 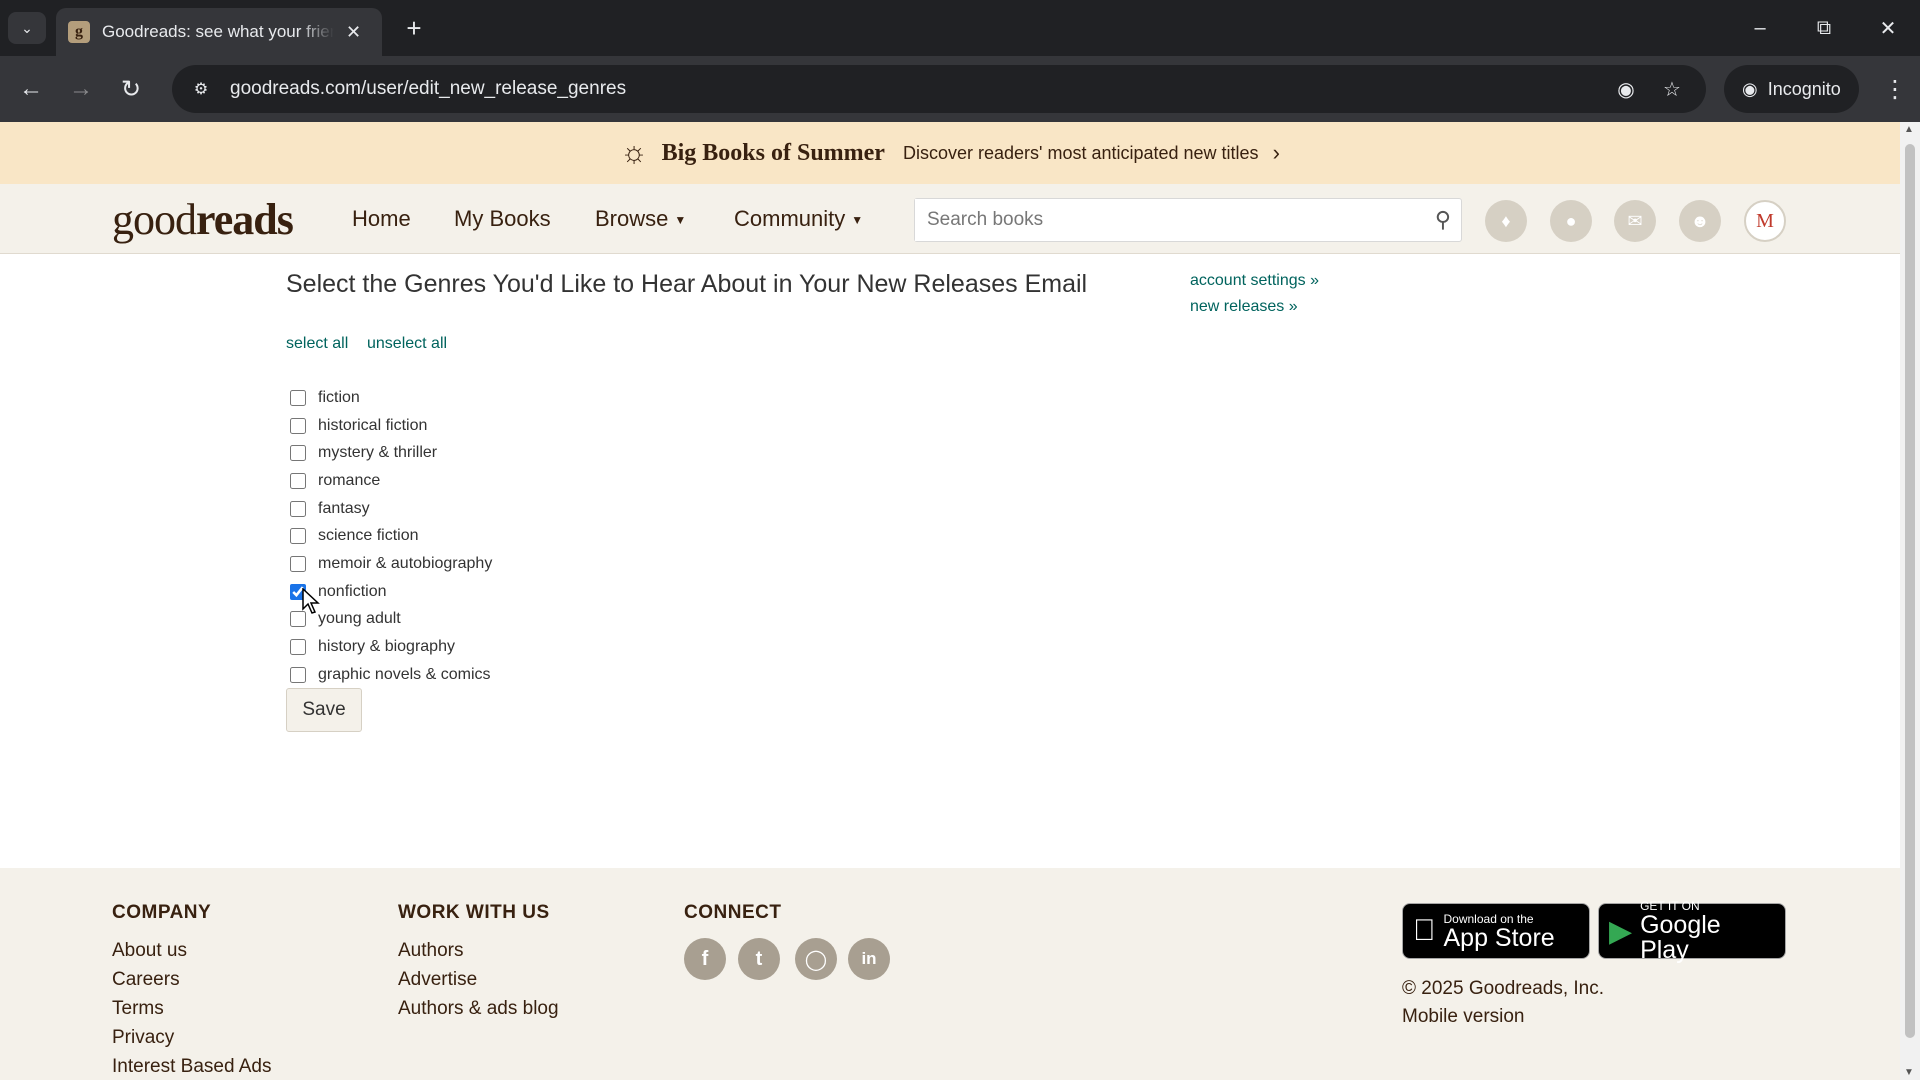 I want to click on close-window-icon: ✕, so click(x=1888, y=28).